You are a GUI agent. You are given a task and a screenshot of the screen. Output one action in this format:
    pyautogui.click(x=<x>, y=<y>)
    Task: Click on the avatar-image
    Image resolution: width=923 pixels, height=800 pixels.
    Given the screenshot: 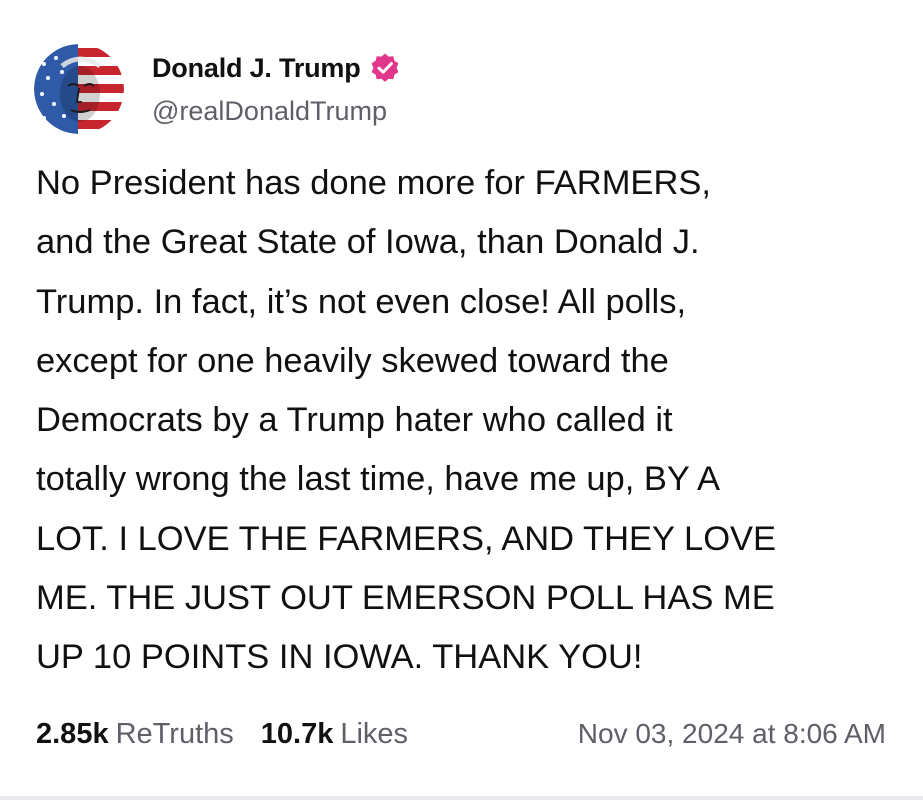 What is the action you would take?
    pyautogui.click(x=79, y=89)
    